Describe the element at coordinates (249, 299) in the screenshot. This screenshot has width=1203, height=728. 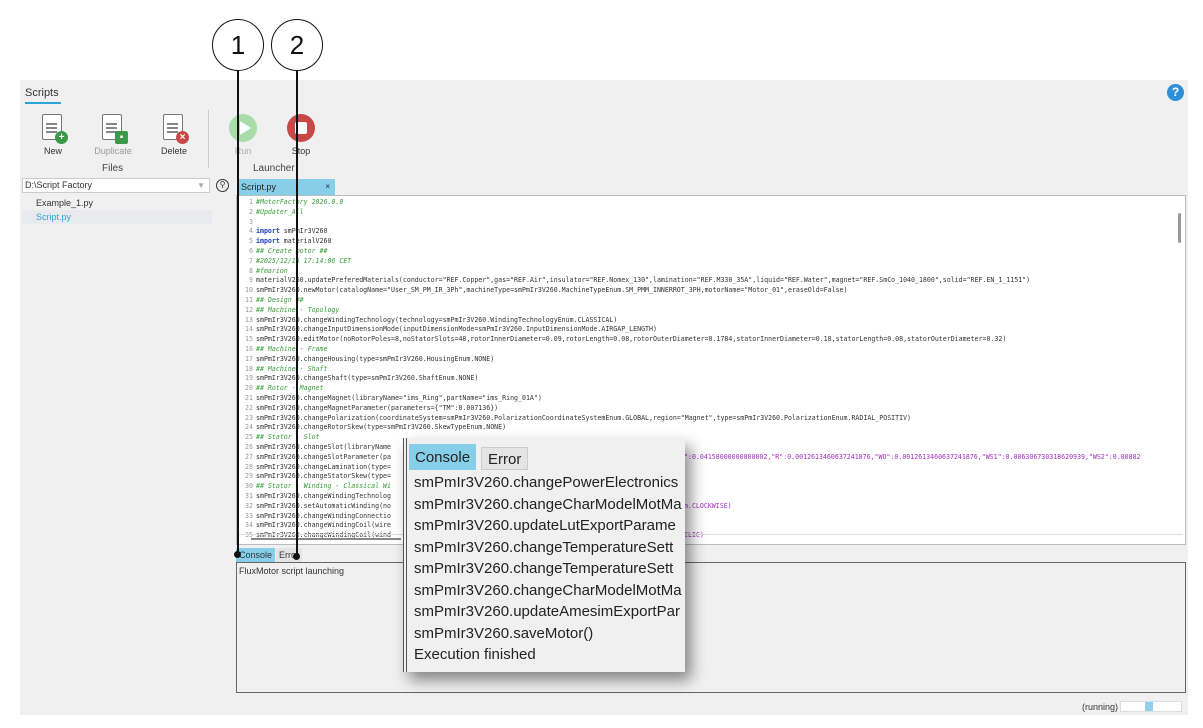
I see `line-number: 11` at that location.